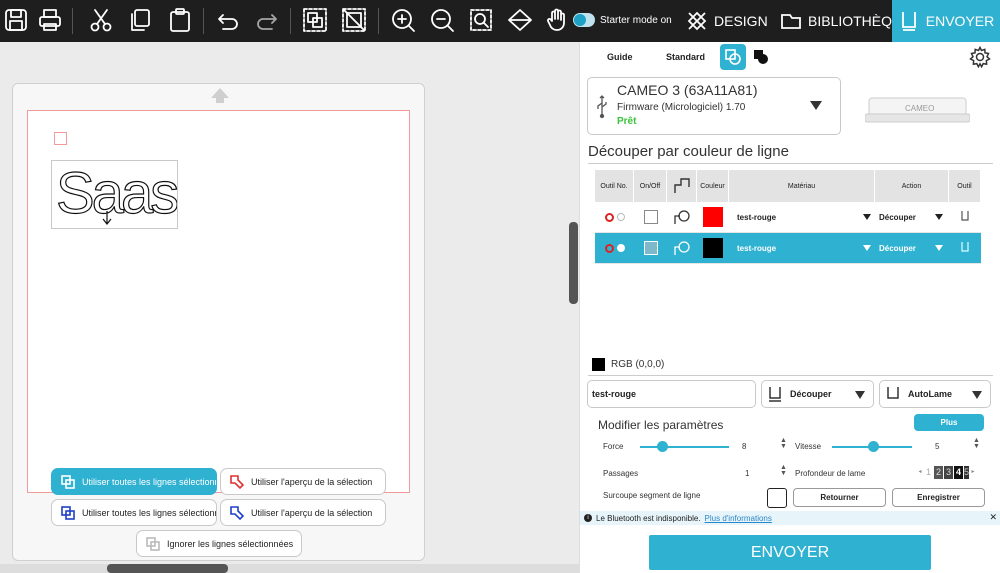 The width and height of the screenshot is (1000, 573). I want to click on starter-mode-label: Starter mode on, so click(636, 20).